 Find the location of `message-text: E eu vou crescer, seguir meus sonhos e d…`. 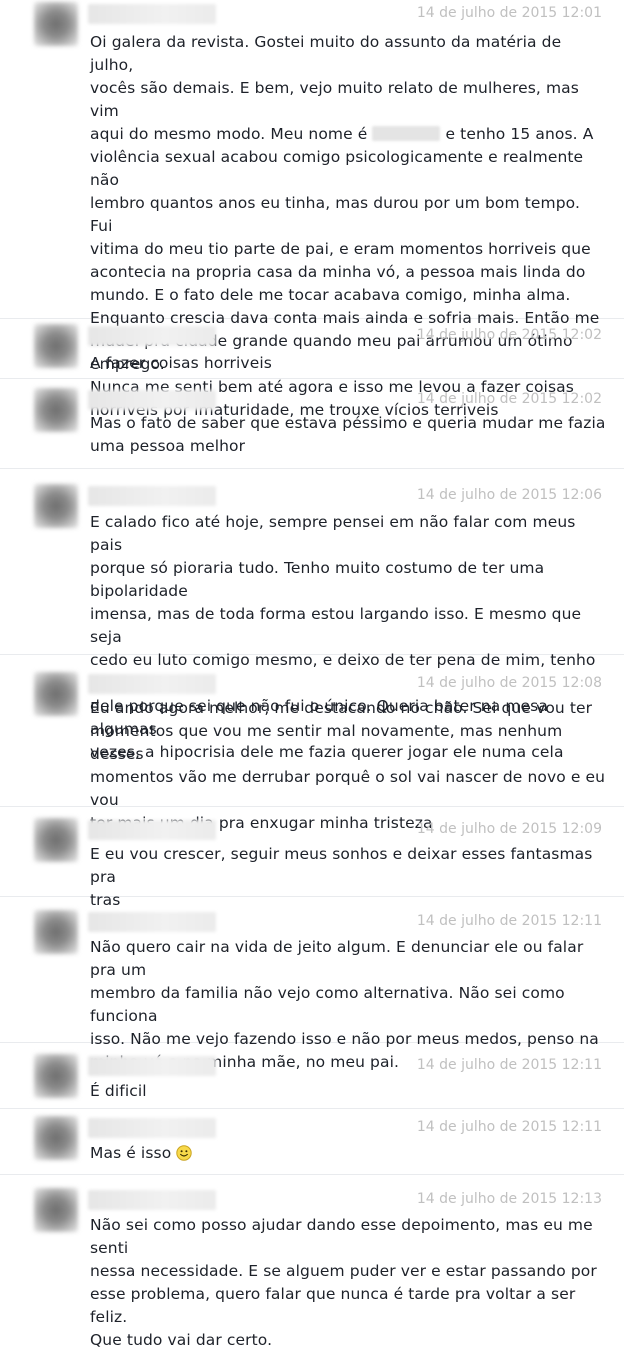

message-text: E eu vou crescer, seguir meus sonhos e d… is located at coordinates (341, 877).